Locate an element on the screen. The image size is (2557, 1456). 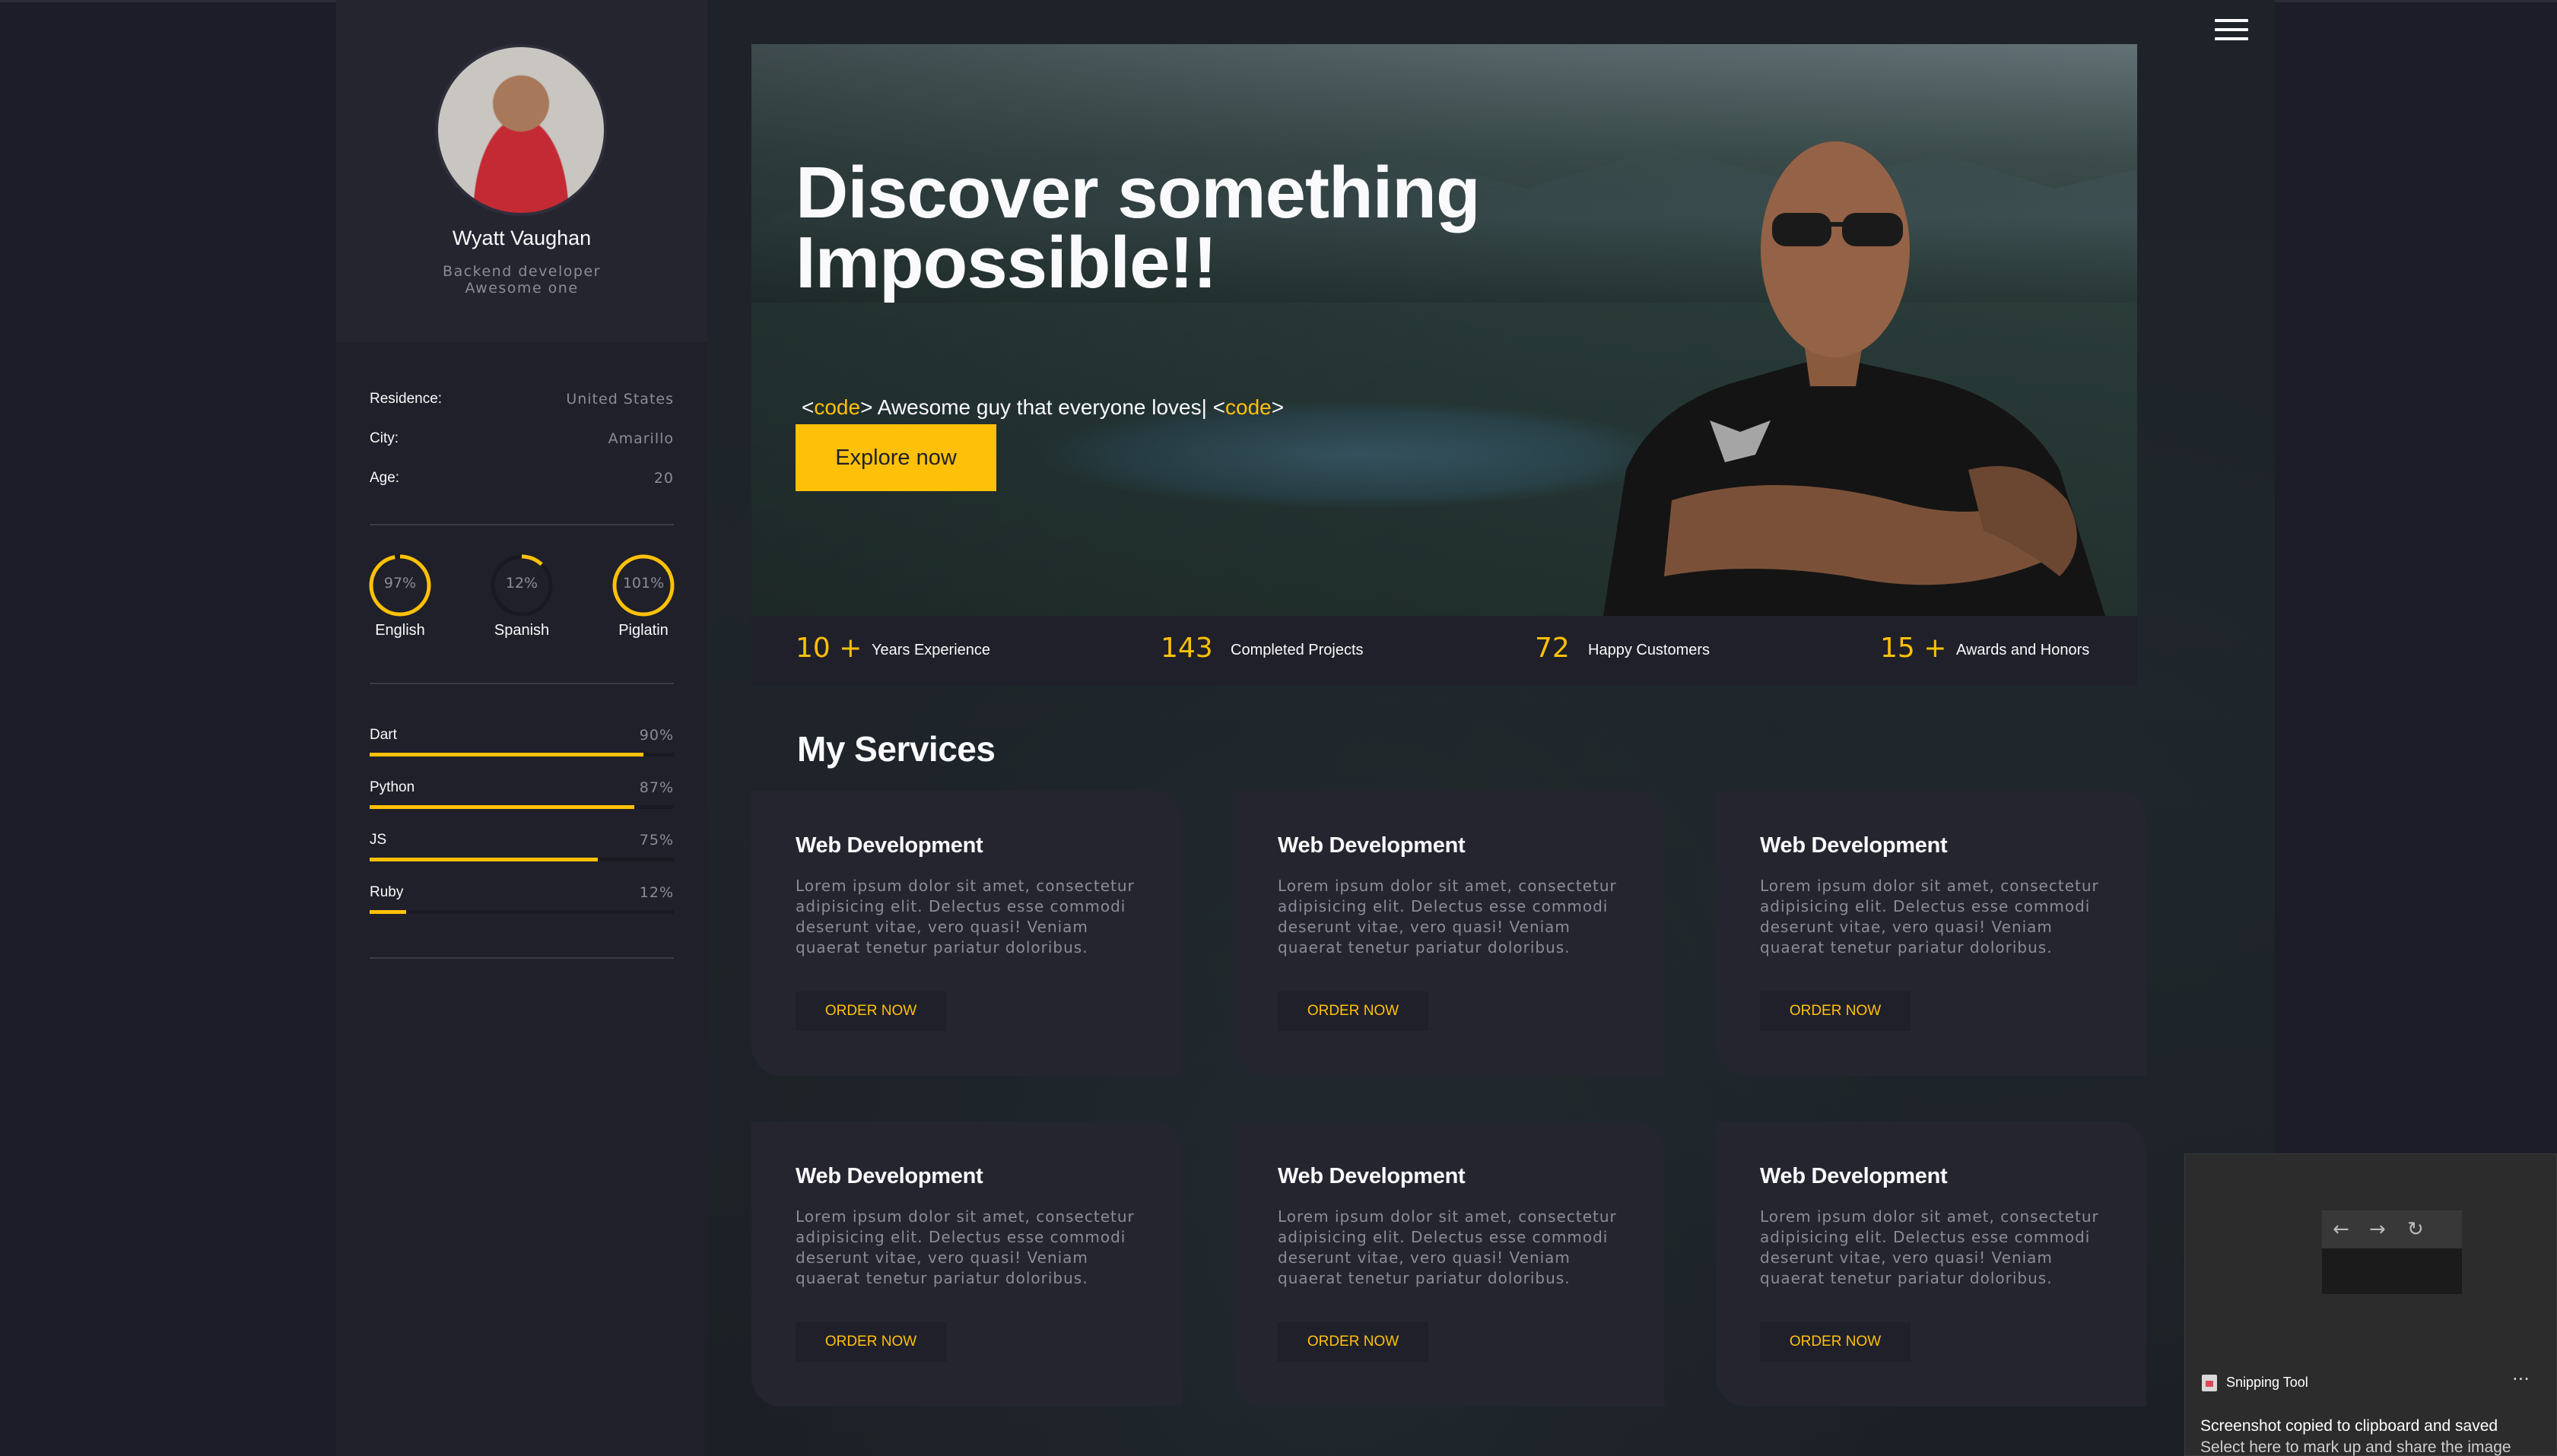
skill-percent: 90% is located at coordinates (656, 736).